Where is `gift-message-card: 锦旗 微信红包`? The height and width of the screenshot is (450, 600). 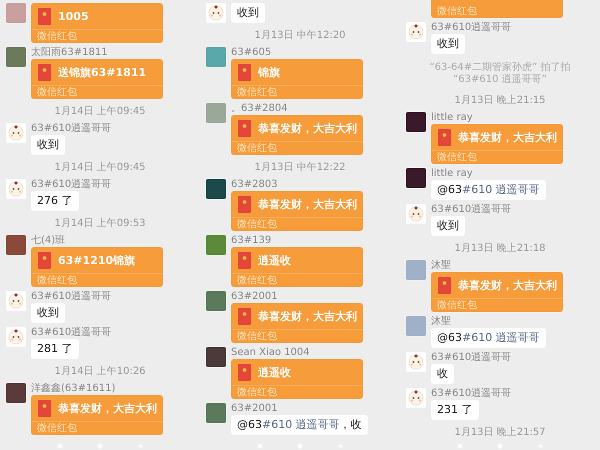
gift-message-card: 锦旗 微信红包 is located at coordinates (297, 79).